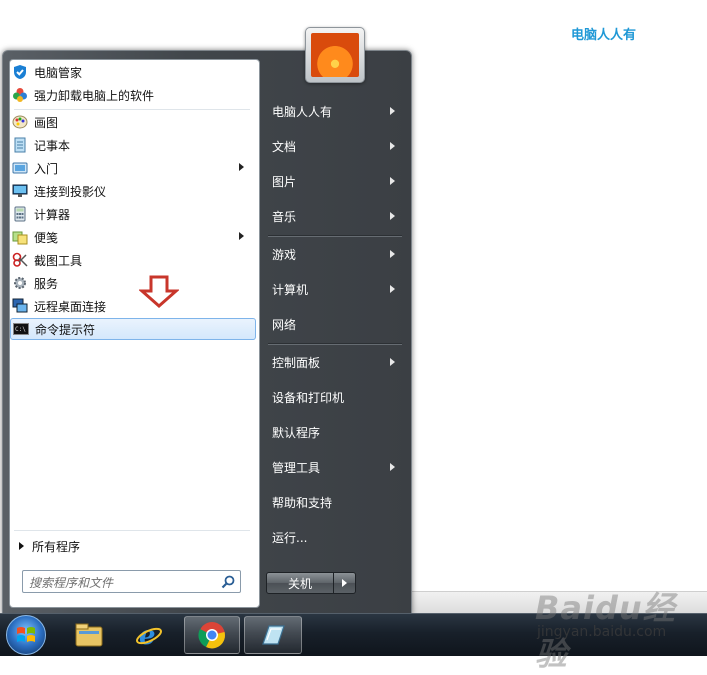 This screenshot has height=675, width=707. Describe the element at coordinates (52, 145) in the screenshot. I see `program-label: 记事本` at that location.